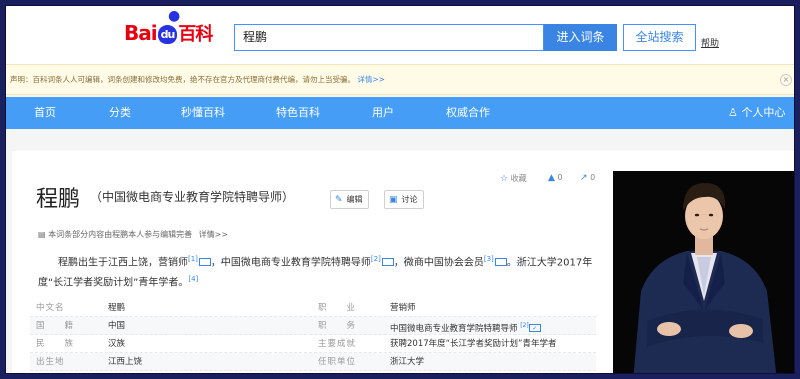  I want to click on reference-4: [4], so click(193, 279).